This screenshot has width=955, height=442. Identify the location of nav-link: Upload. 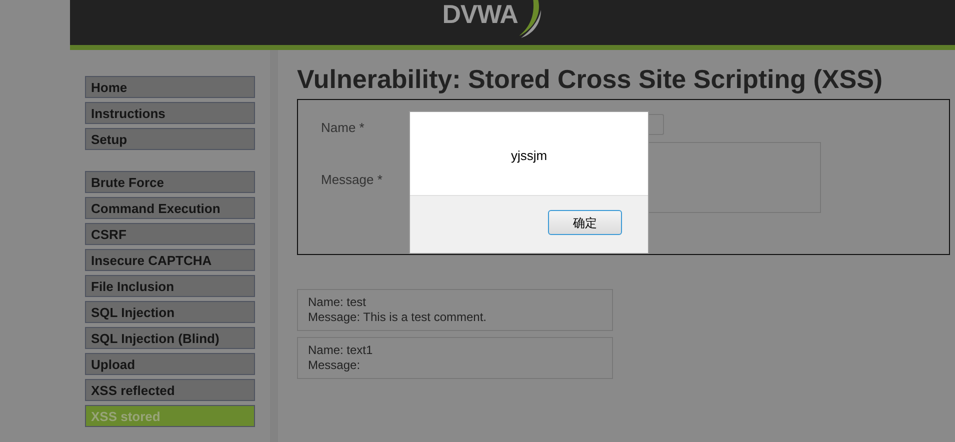
(170, 364).